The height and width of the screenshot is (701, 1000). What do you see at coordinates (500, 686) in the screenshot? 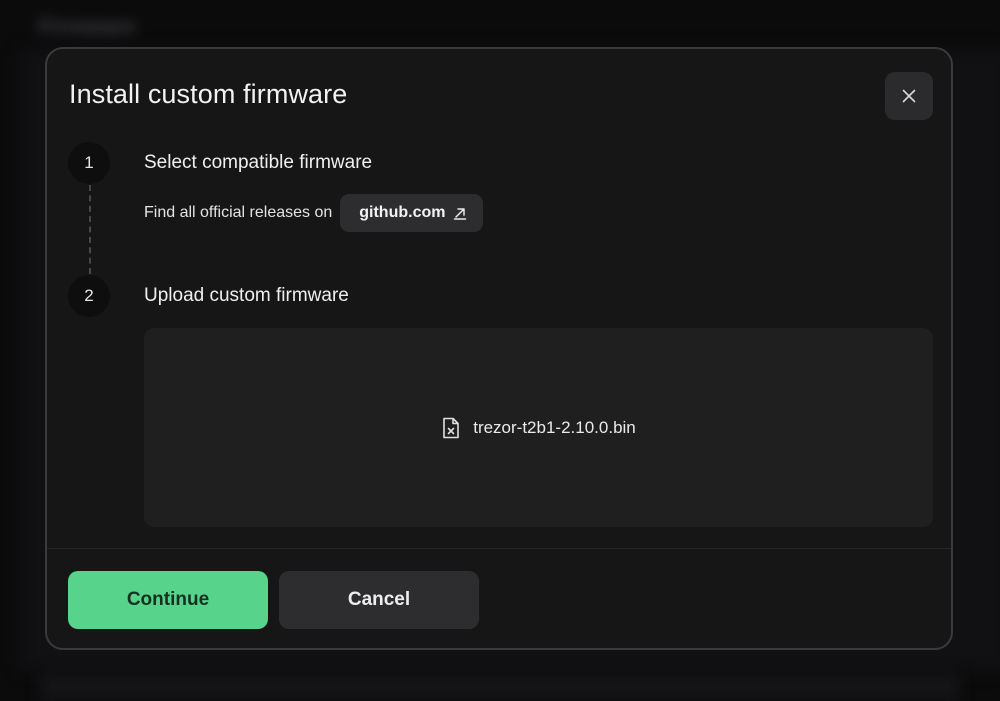
I see `background-strip` at bounding box center [500, 686].